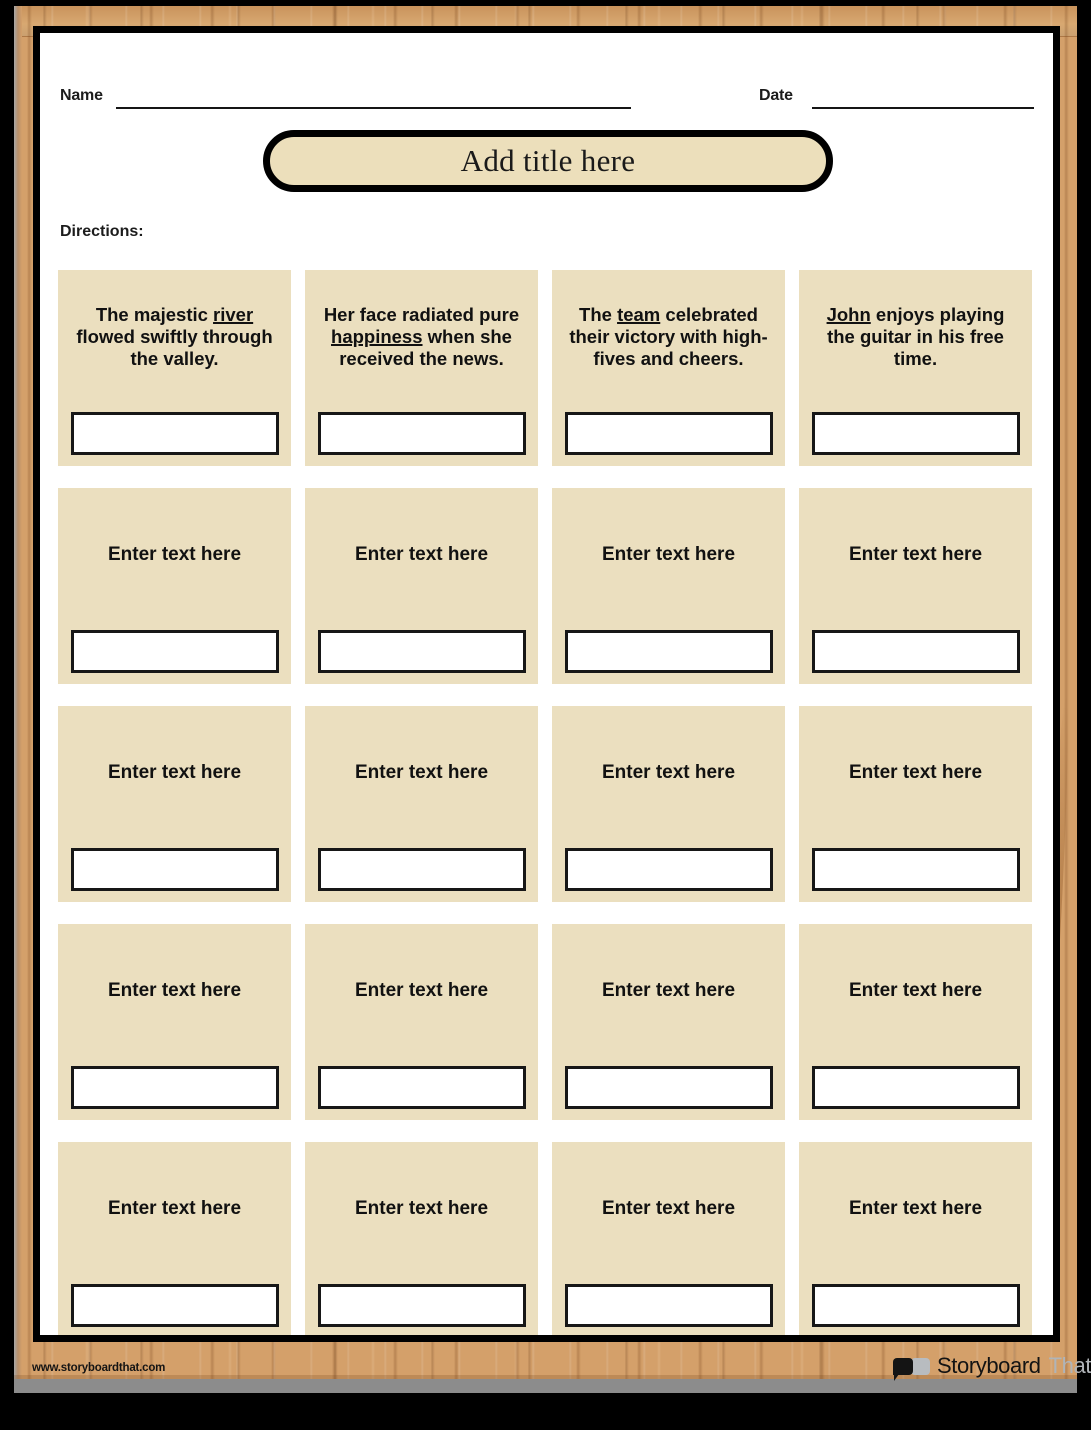 This screenshot has width=1091, height=1430. What do you see at coordinates (903, 1369) in the screenshot?
I see `speech-bubble-dark-icon` at bounding box center [903, 1369].